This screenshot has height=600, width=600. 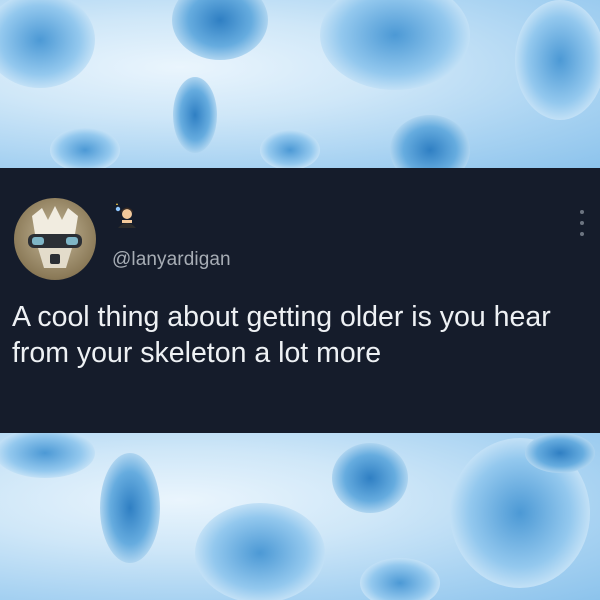 I want to click on author-handle: @lanyardigan, so click(x=171, y=260).